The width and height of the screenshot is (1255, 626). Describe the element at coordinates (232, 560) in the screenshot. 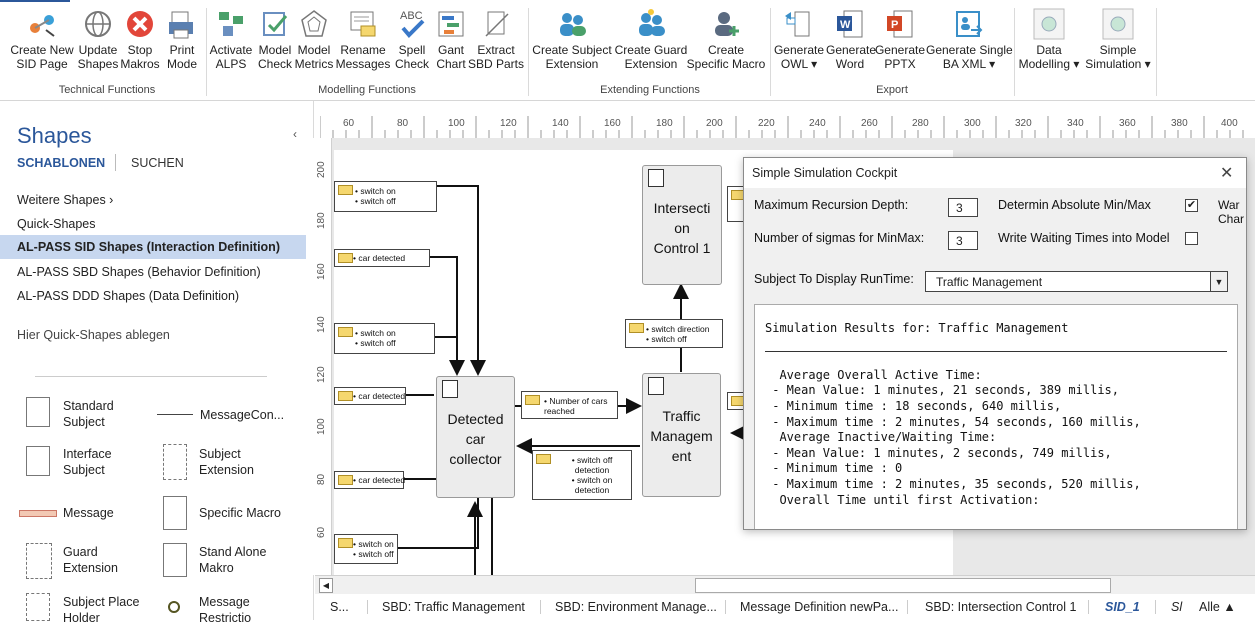

I see `shape-stand-alone-makro: Stand Alone Makro` at that location.